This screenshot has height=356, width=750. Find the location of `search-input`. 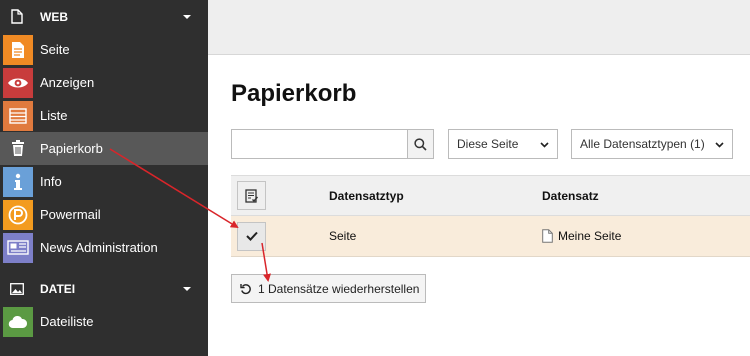

search-input is located at coordinates (319, 144).